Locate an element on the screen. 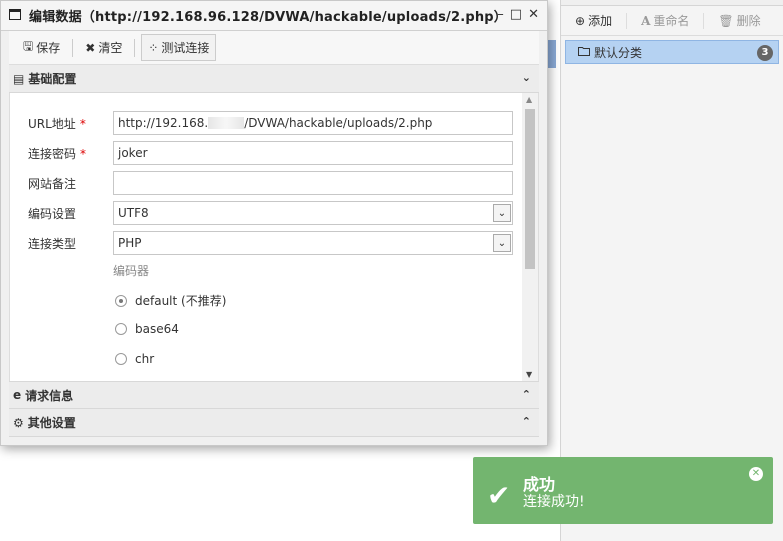 This screenshot has height=541, width=783. encoding-row: 编码设置 UTF8 ⌄ is located at coordinates (270, 213).